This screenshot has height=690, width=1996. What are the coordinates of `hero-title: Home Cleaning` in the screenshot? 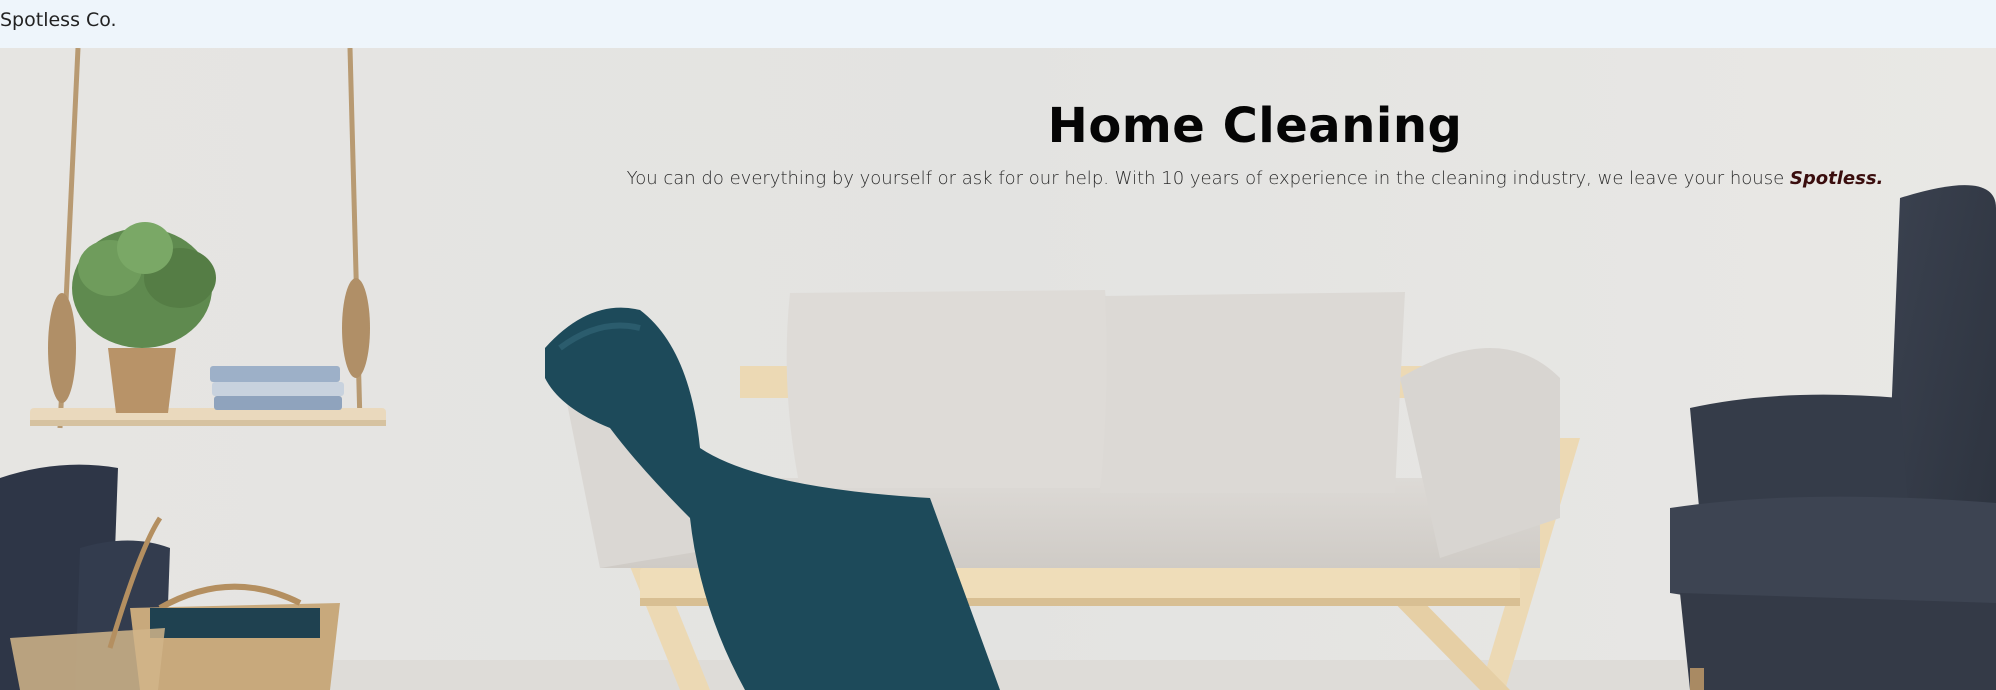 It's located at (1255, 126).